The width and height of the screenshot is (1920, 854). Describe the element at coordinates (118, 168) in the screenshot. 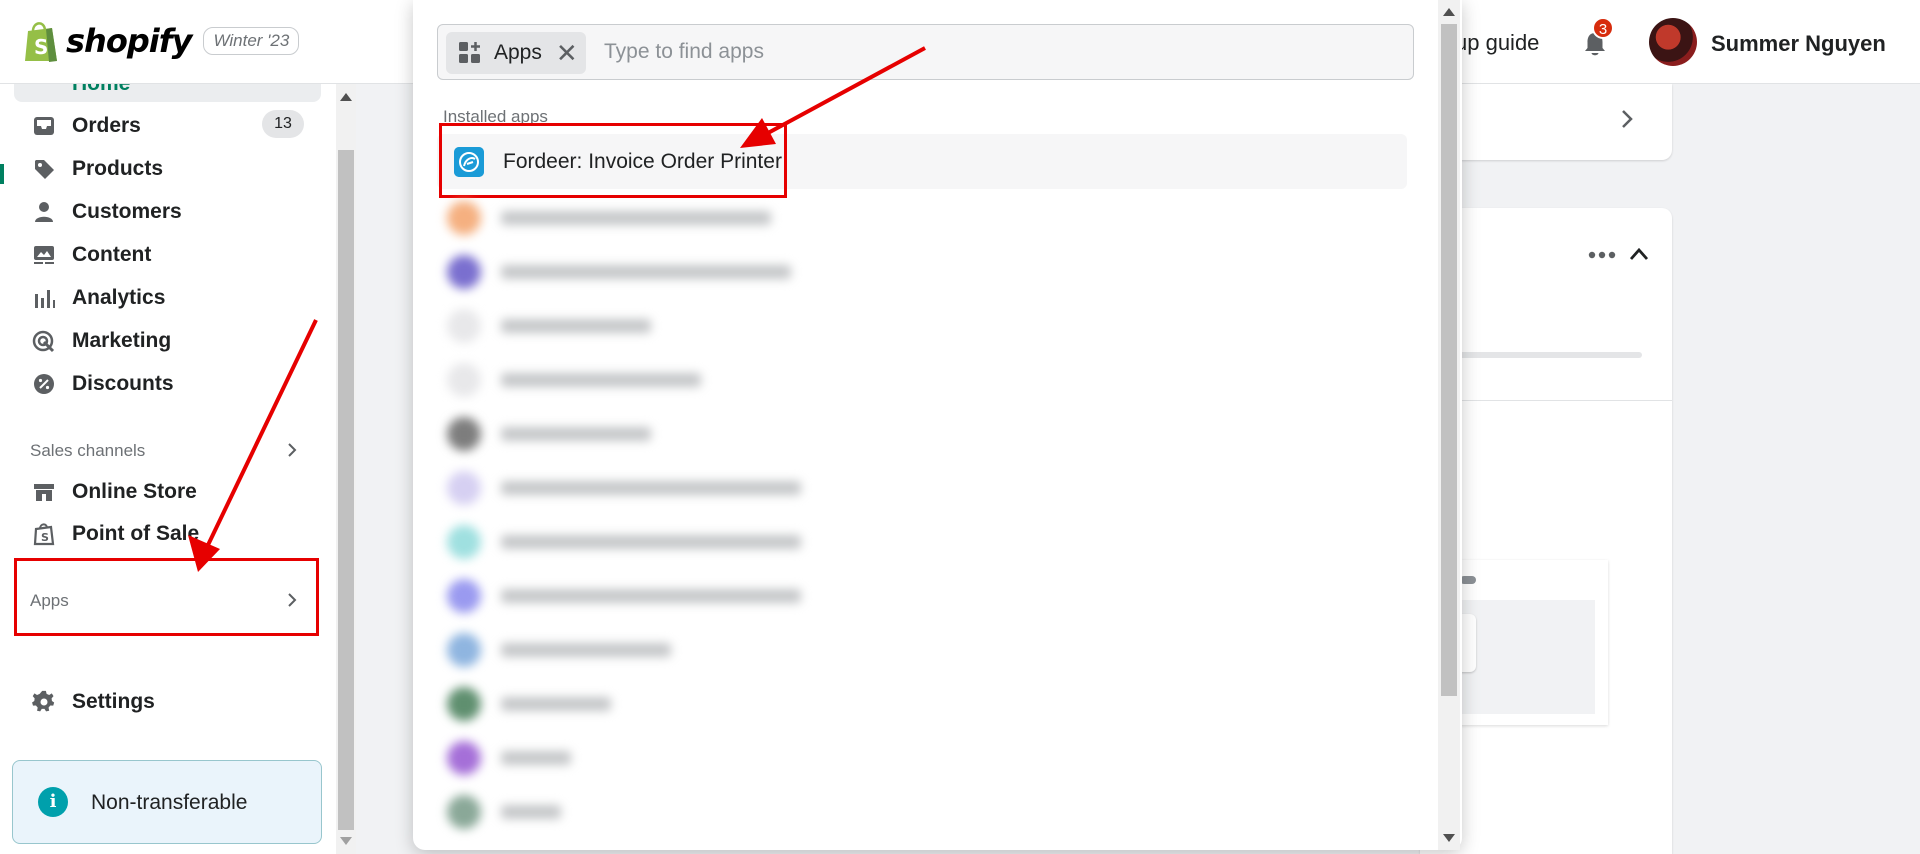

I see `sidebar-item-label: Products` at that location.